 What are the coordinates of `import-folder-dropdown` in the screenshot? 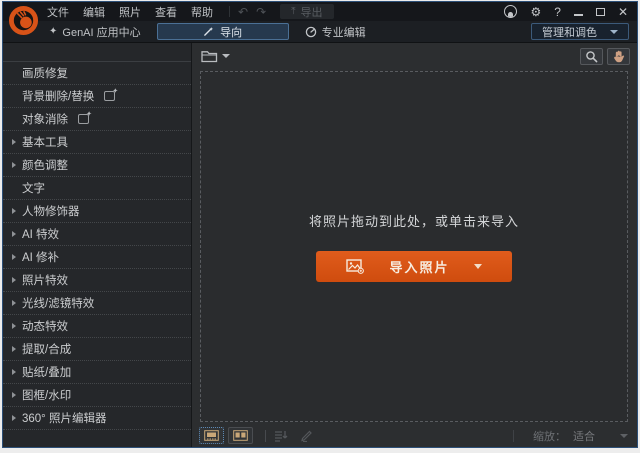 It's located at (215, 56).